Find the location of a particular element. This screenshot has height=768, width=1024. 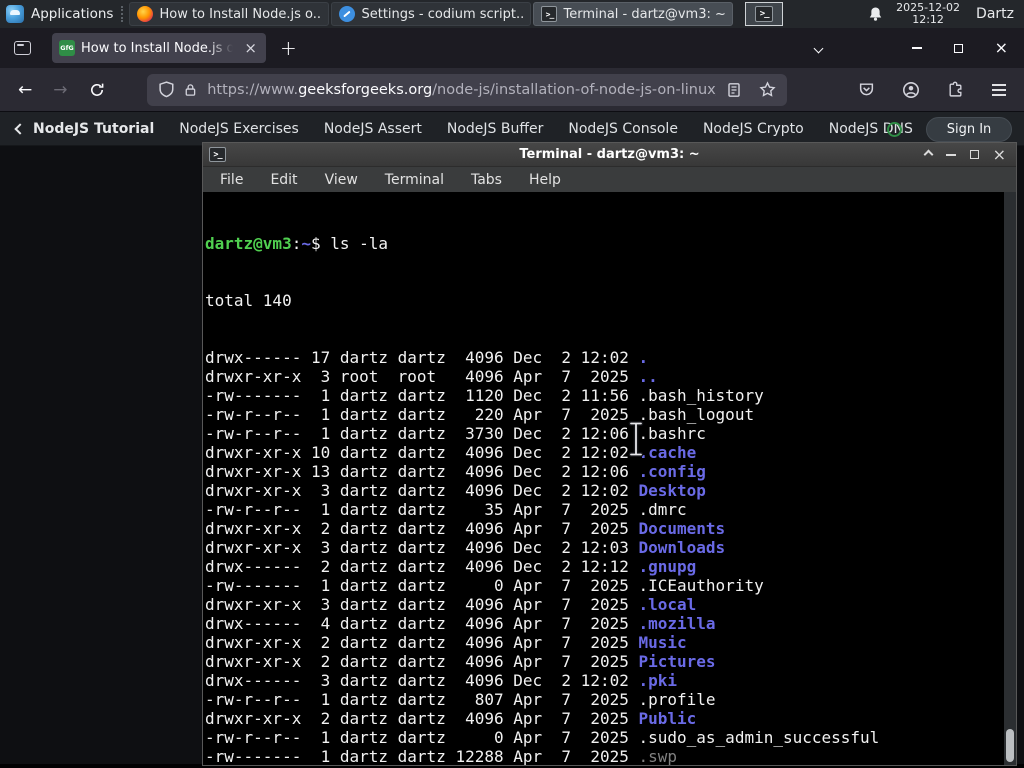

chevron-left-icon is located at coordinates (20, 128).